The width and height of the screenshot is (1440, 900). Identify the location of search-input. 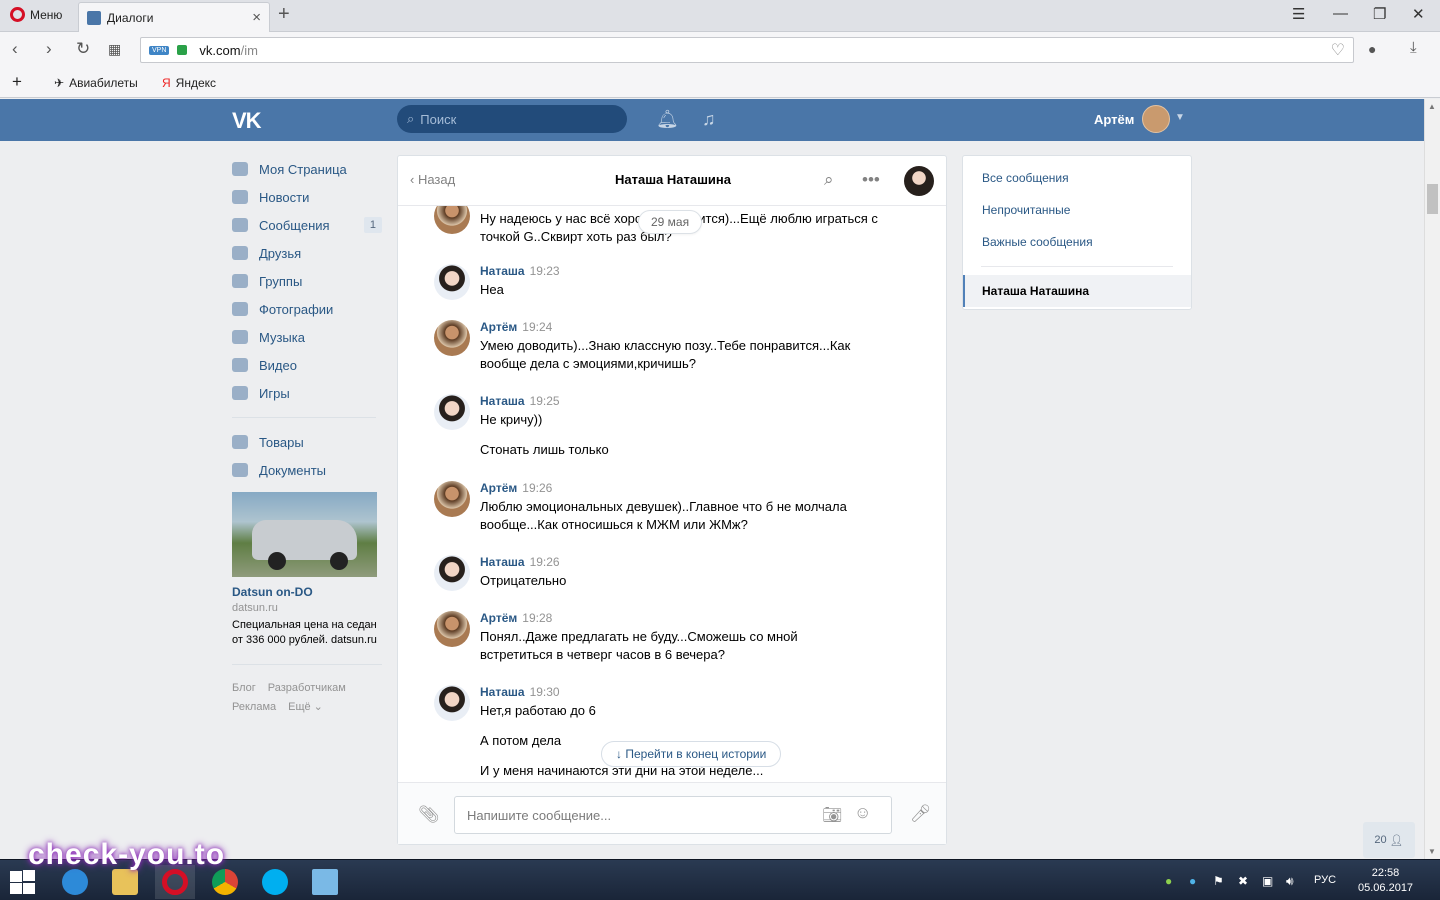
(510, 119).